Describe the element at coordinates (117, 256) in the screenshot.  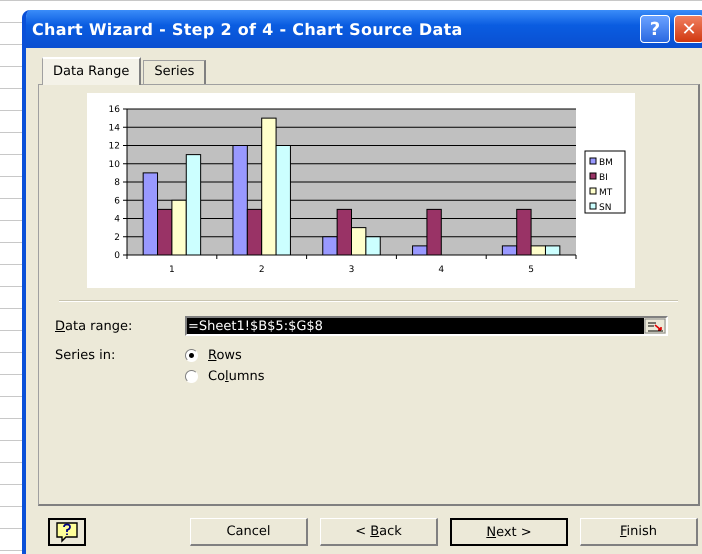
I see `y-tick-label: 0` at that location.